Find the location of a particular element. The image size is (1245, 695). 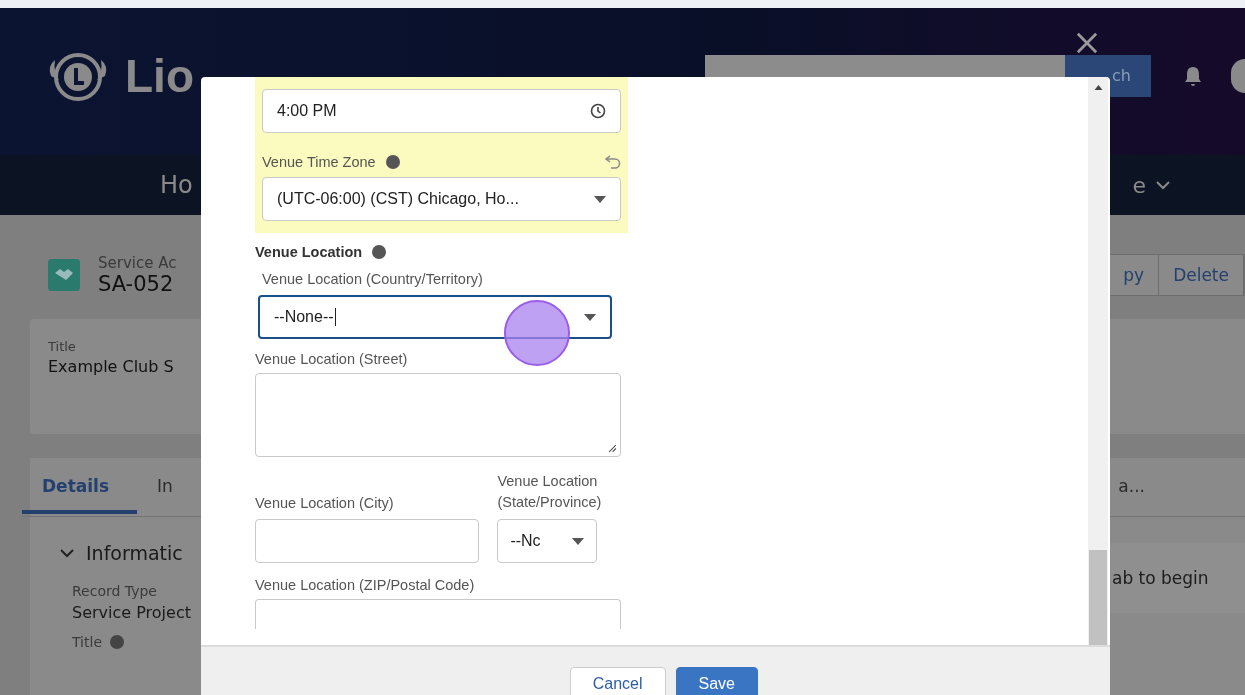

bell-icon is located at coordinates (1193, 75).